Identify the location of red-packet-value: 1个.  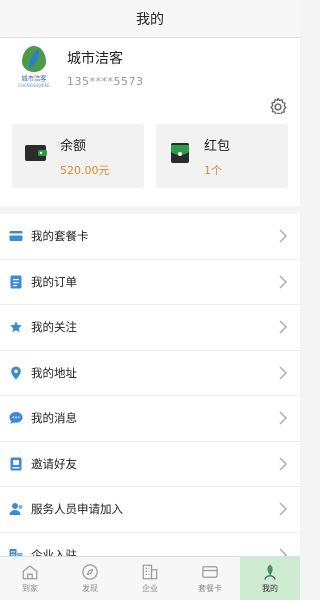
(213, 170).